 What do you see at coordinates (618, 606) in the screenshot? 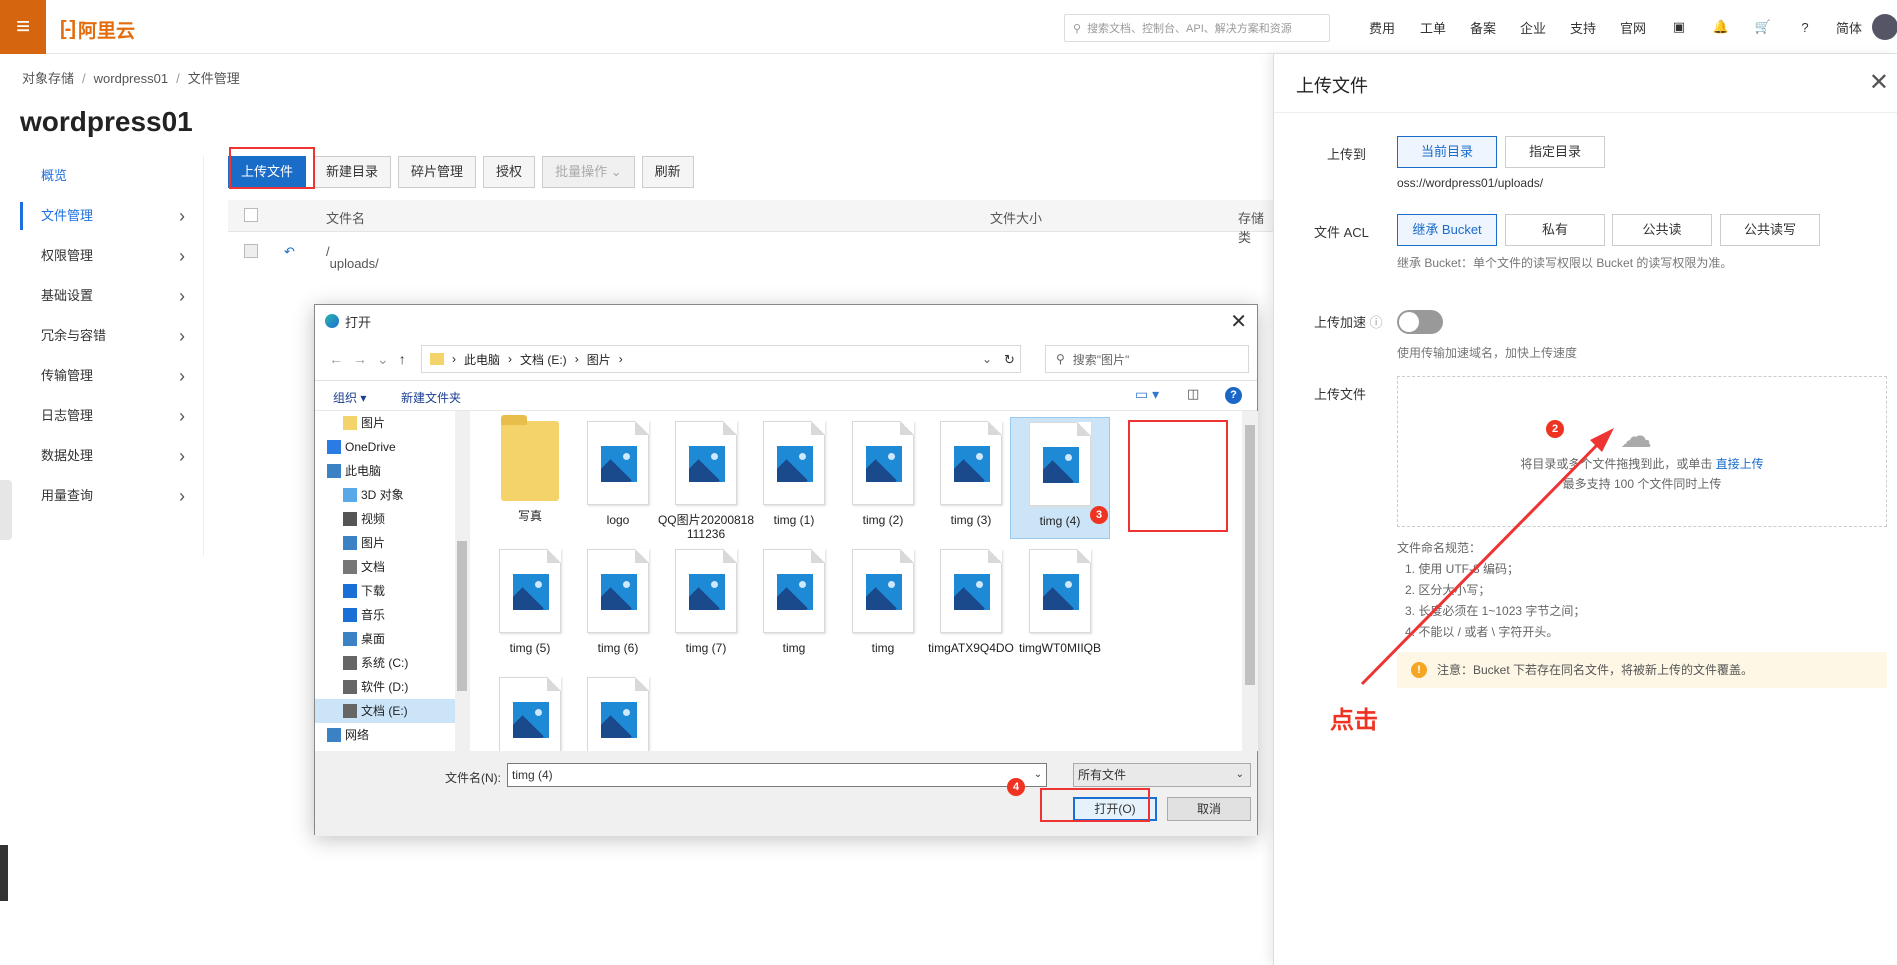
I see `file-item: timg (6)` at bounding box center [618, 606].